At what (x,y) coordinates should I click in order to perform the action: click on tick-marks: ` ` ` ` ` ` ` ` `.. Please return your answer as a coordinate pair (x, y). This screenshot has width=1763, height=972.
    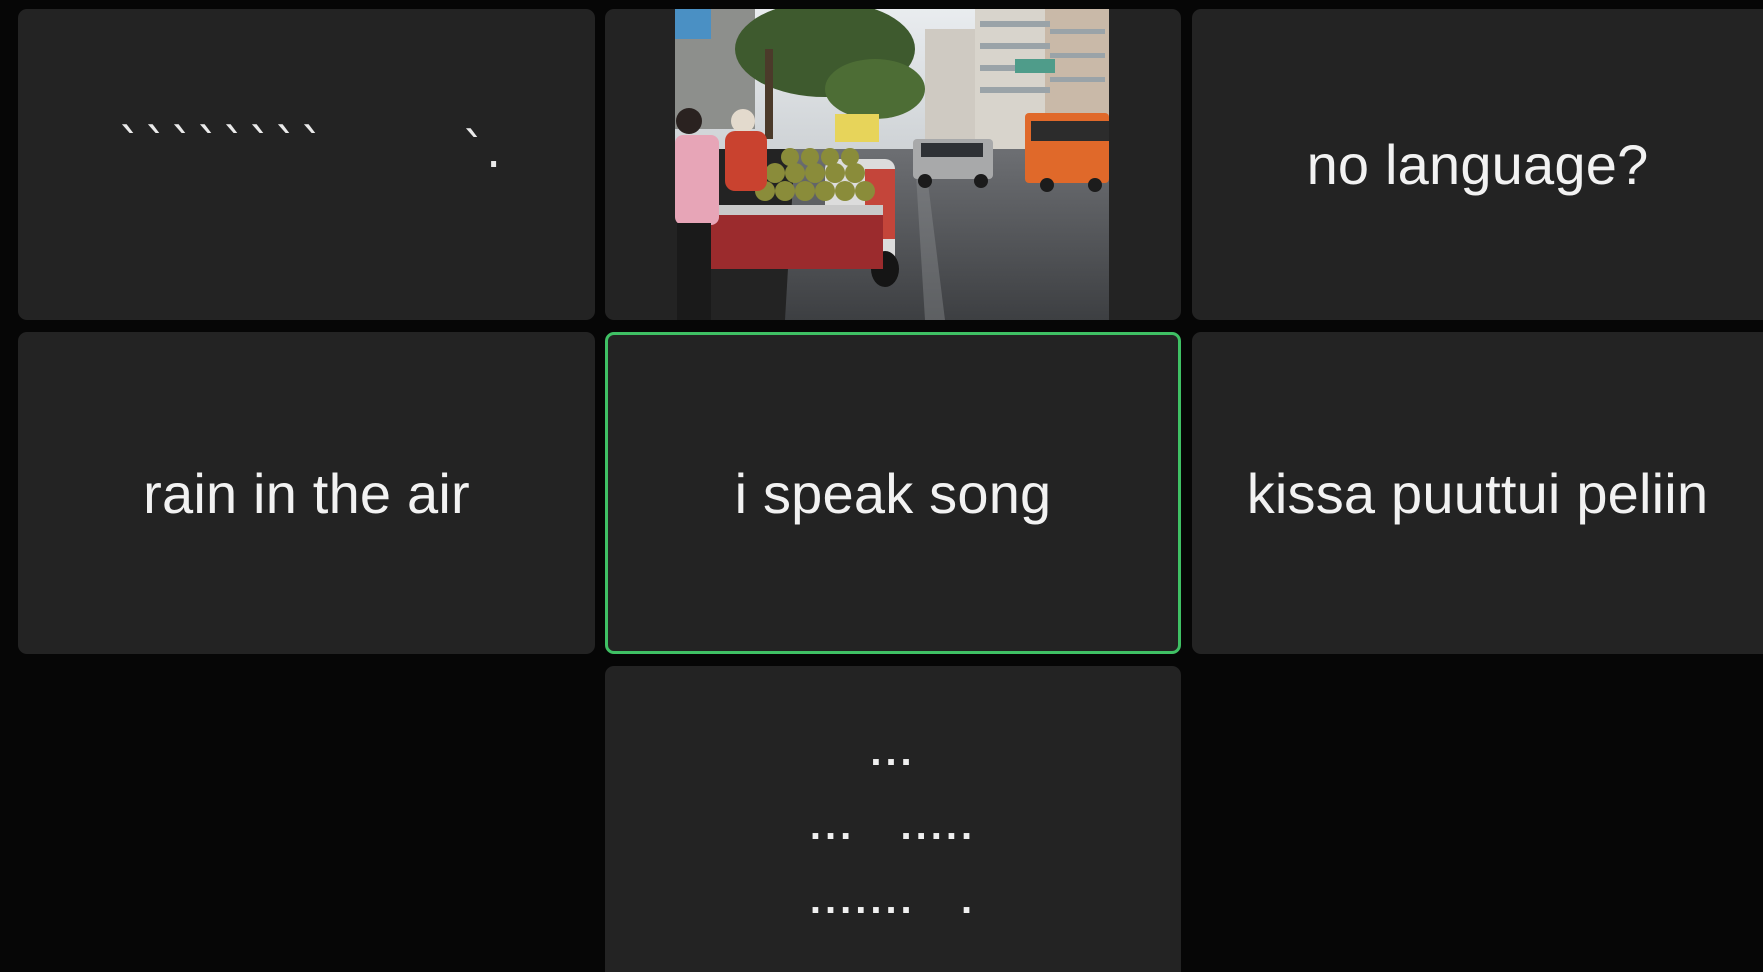
    Looking at the image, I should click on (306, 164).